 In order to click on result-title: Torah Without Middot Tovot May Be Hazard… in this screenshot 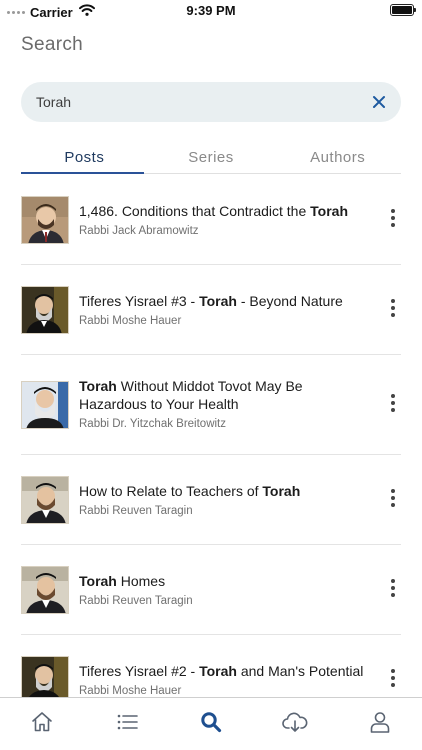, I will do `click(223, 395)`.